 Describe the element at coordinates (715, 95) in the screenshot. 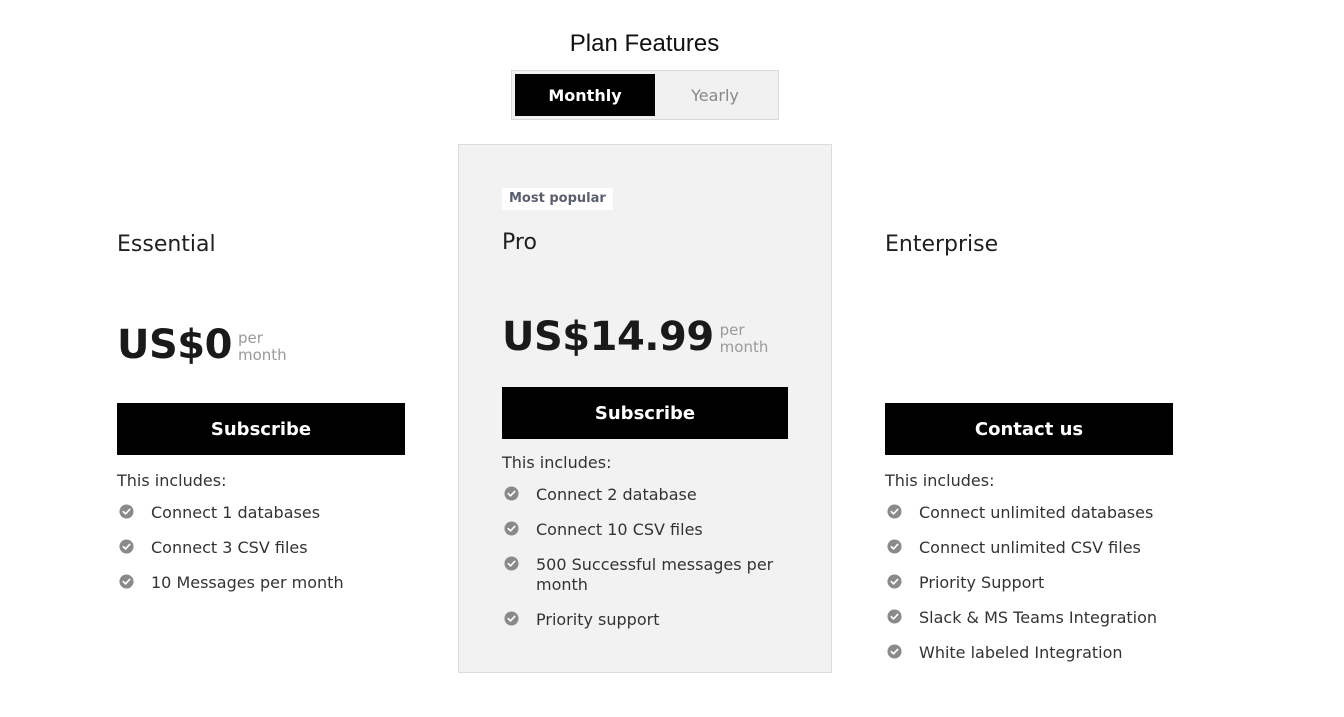

I see `toggle-yearly: Yearly` at that location.